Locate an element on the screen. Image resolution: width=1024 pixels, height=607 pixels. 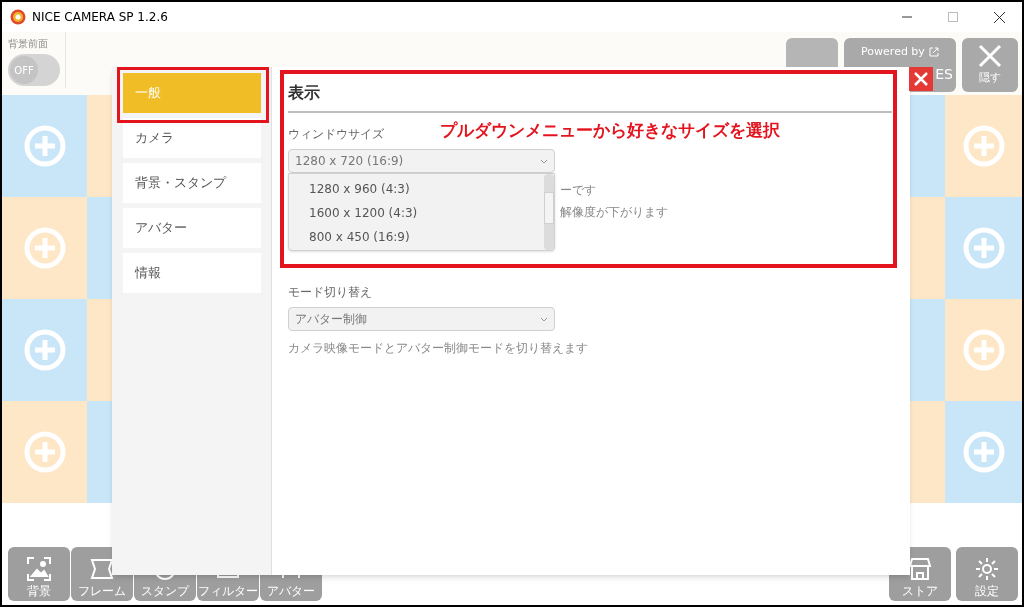
toolbar-button: 設定 is located at coordinates (987, 574).